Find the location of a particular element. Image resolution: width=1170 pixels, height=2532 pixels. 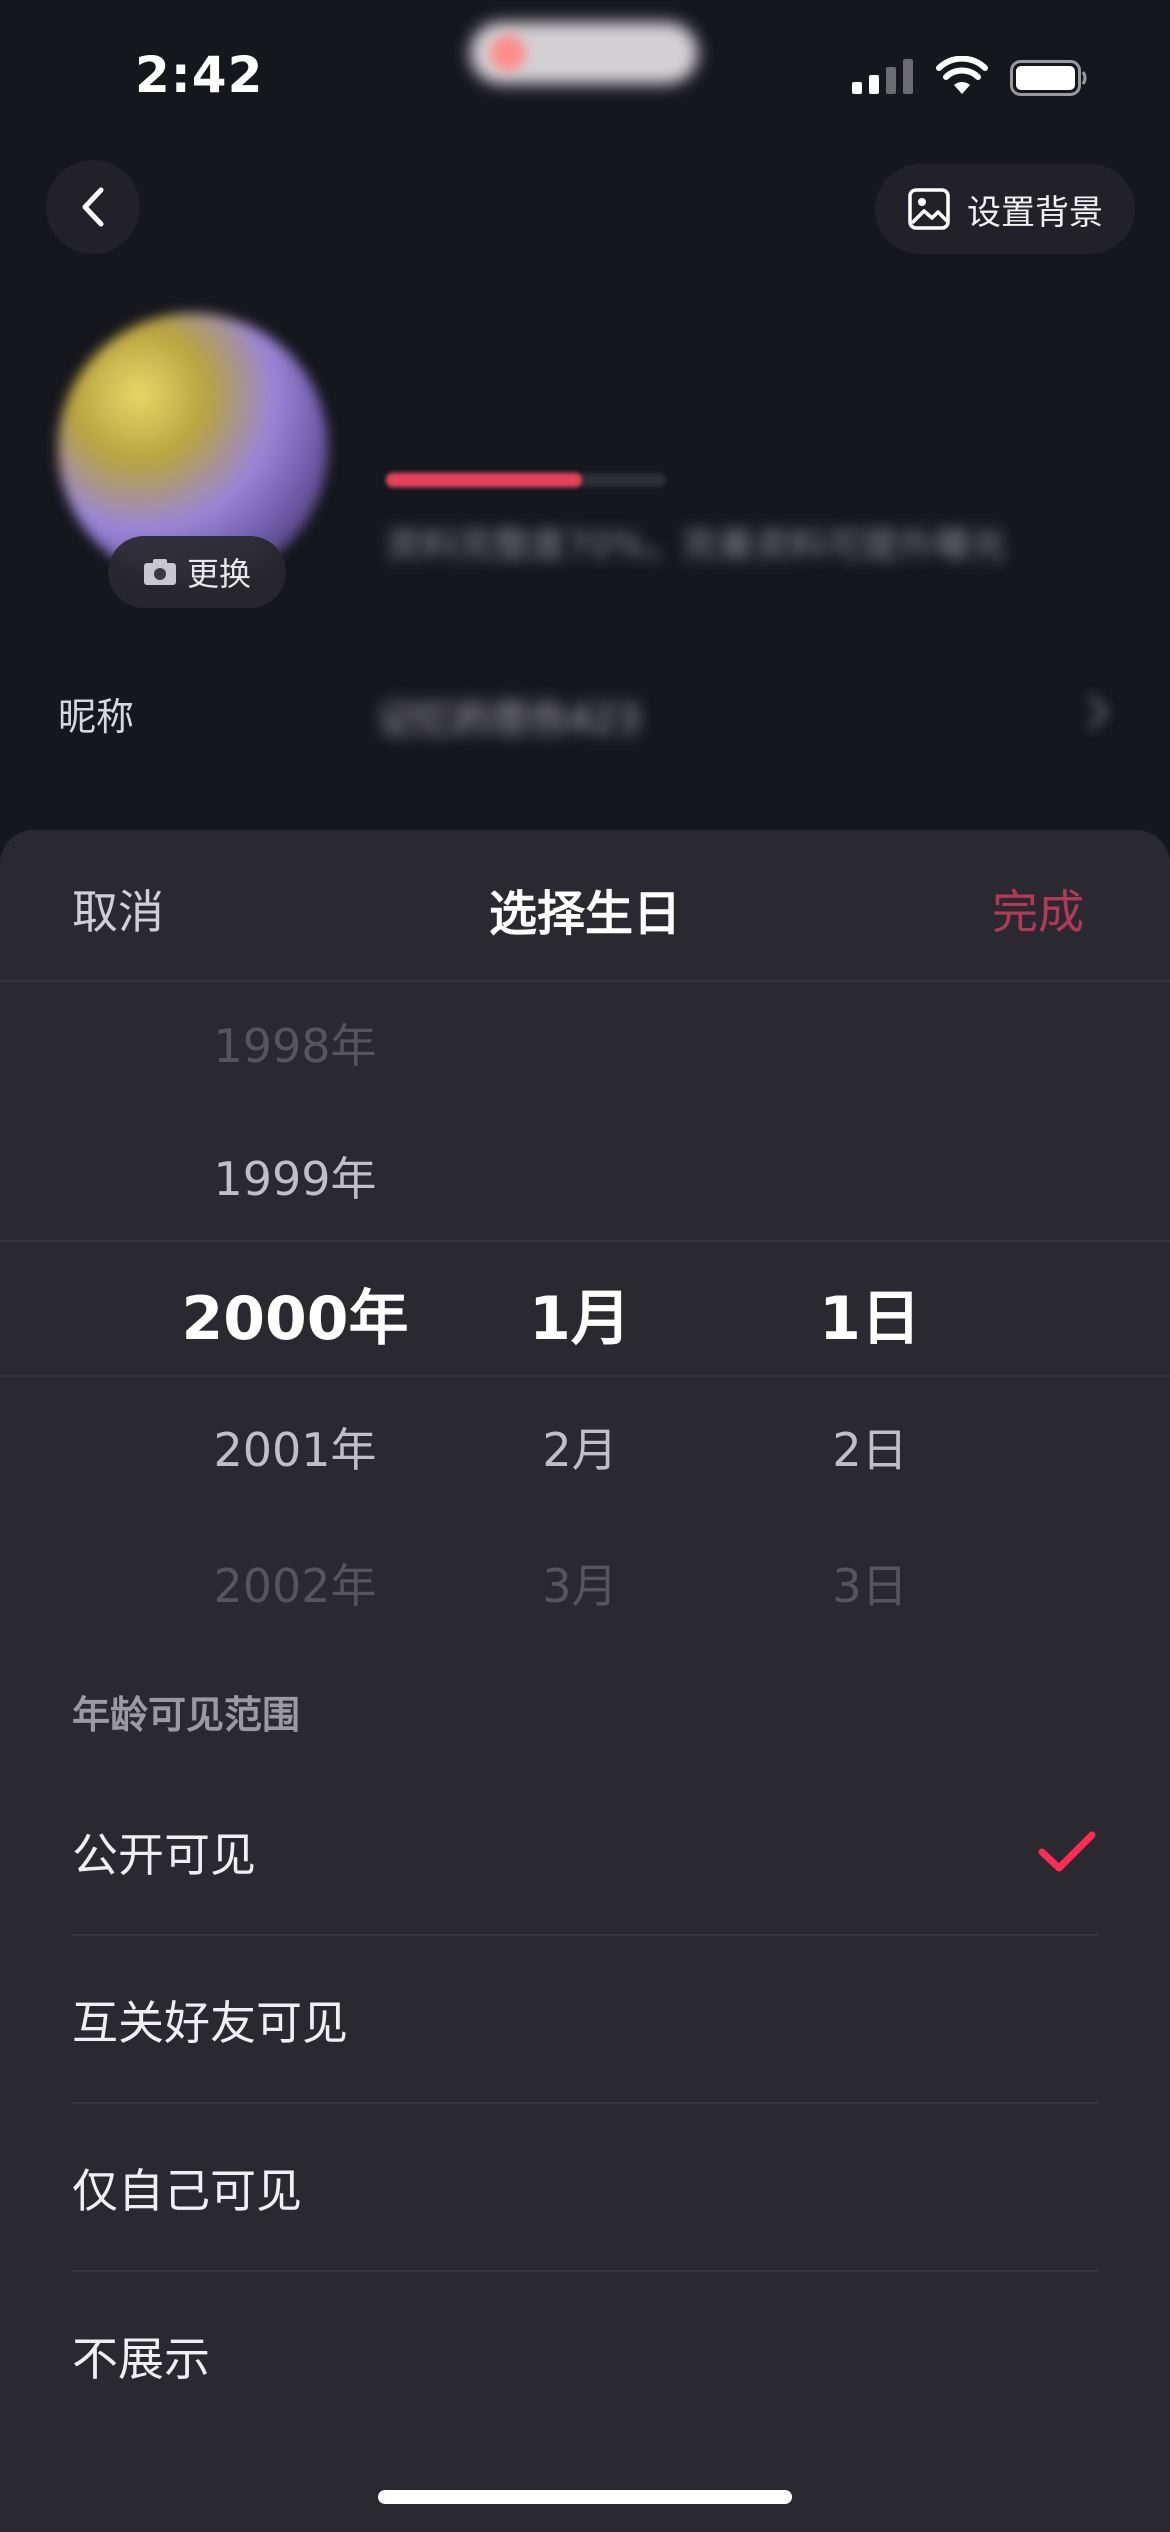

done-button: 完成 is located at coordinates (1038, 909).